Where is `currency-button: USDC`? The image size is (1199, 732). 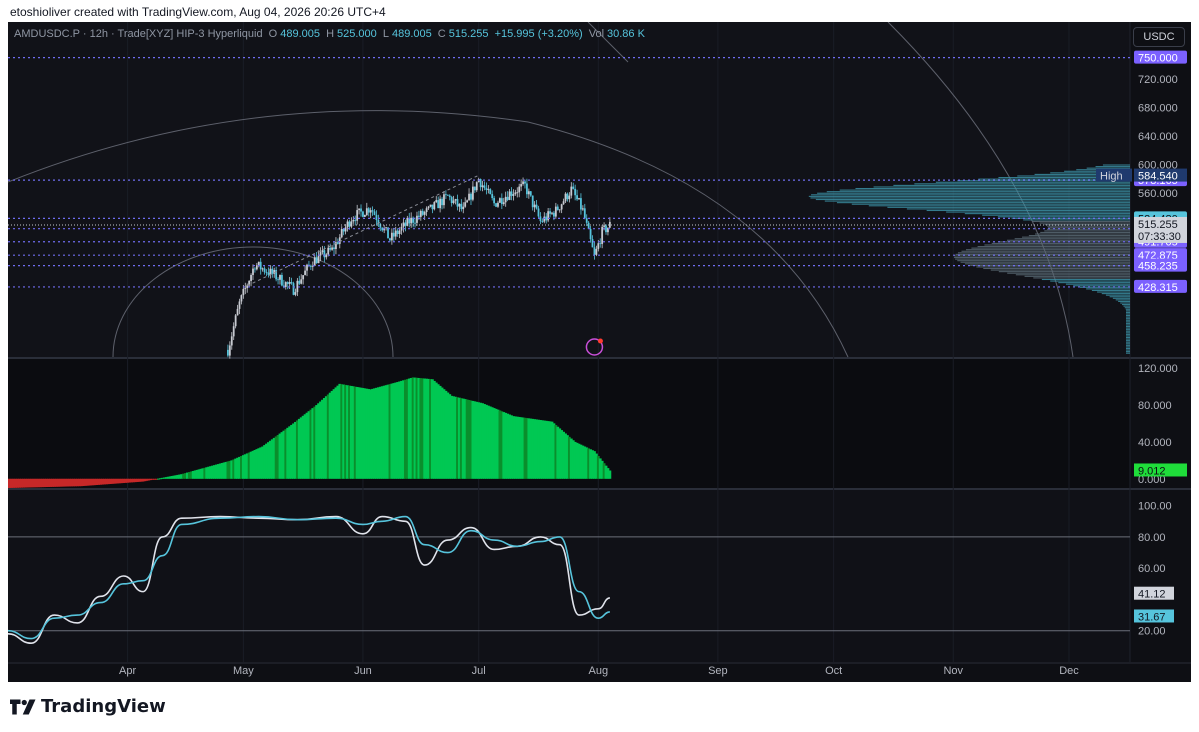
currency-button: USDC is located at coordinates (1159, 37).